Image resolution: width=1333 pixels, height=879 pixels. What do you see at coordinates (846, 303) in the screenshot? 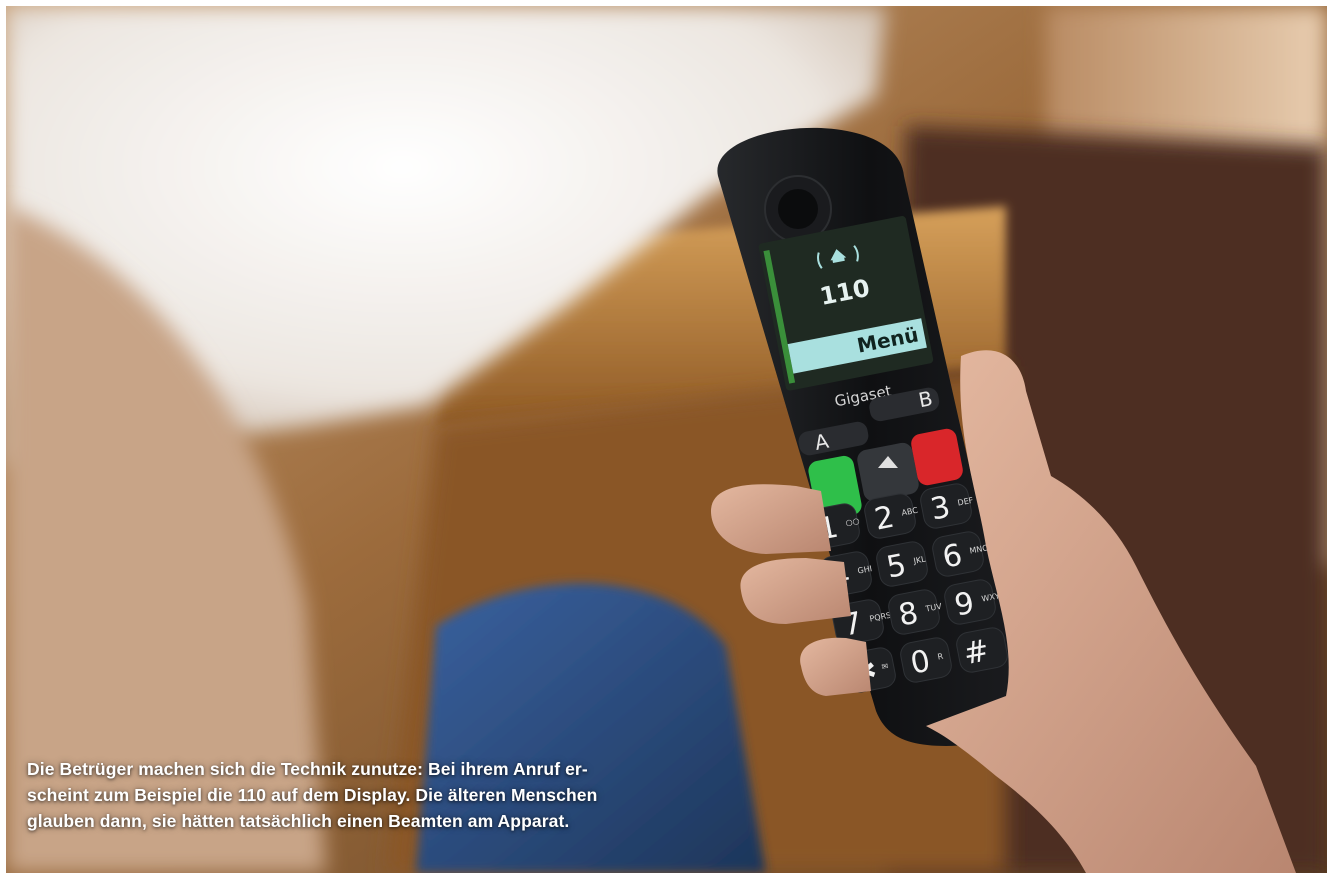
I see `phone-display: 110 Menü` at bounding box center [846, 303].